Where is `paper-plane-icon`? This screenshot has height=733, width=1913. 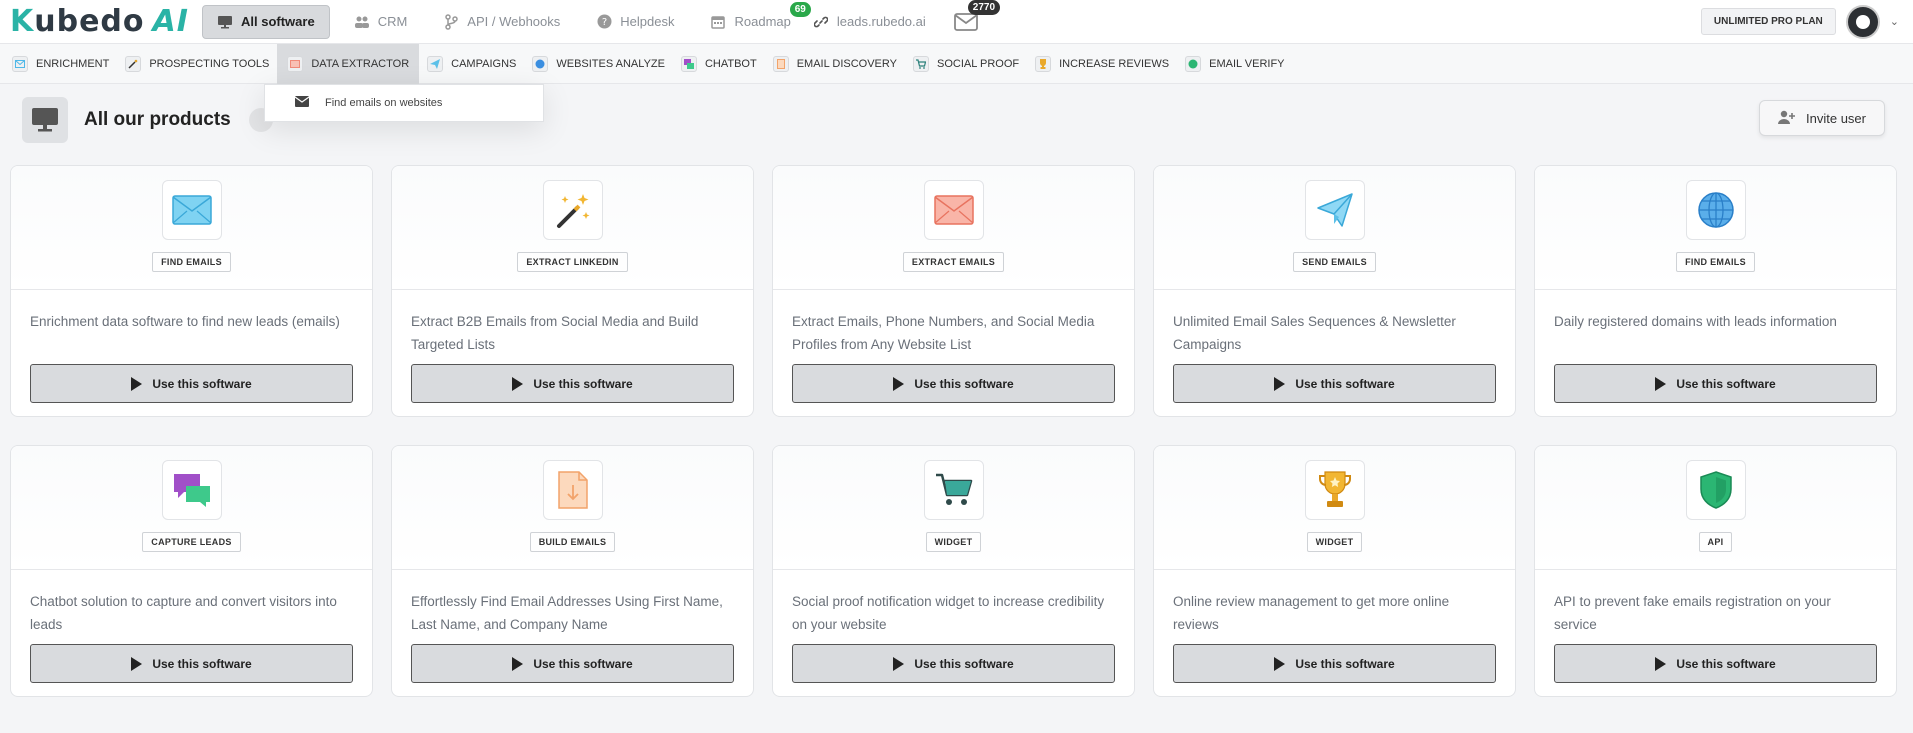
paper-plane-icon is located at coordinates (1334, 210).